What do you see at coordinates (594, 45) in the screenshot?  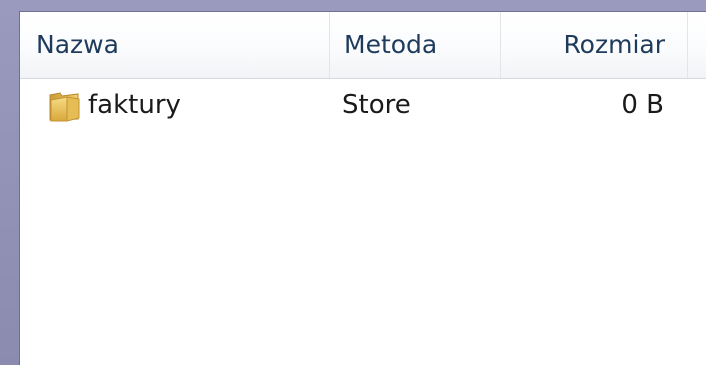 I see `column-header-size: Rozmiar` at bounding box center [594, 45].